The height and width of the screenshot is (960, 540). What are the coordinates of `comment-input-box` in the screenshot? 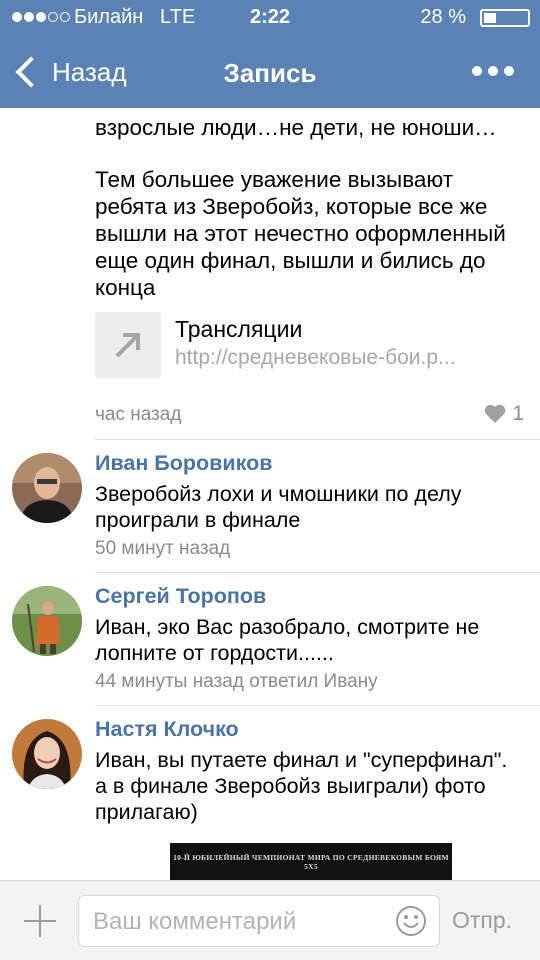 It's located at (259, 921).